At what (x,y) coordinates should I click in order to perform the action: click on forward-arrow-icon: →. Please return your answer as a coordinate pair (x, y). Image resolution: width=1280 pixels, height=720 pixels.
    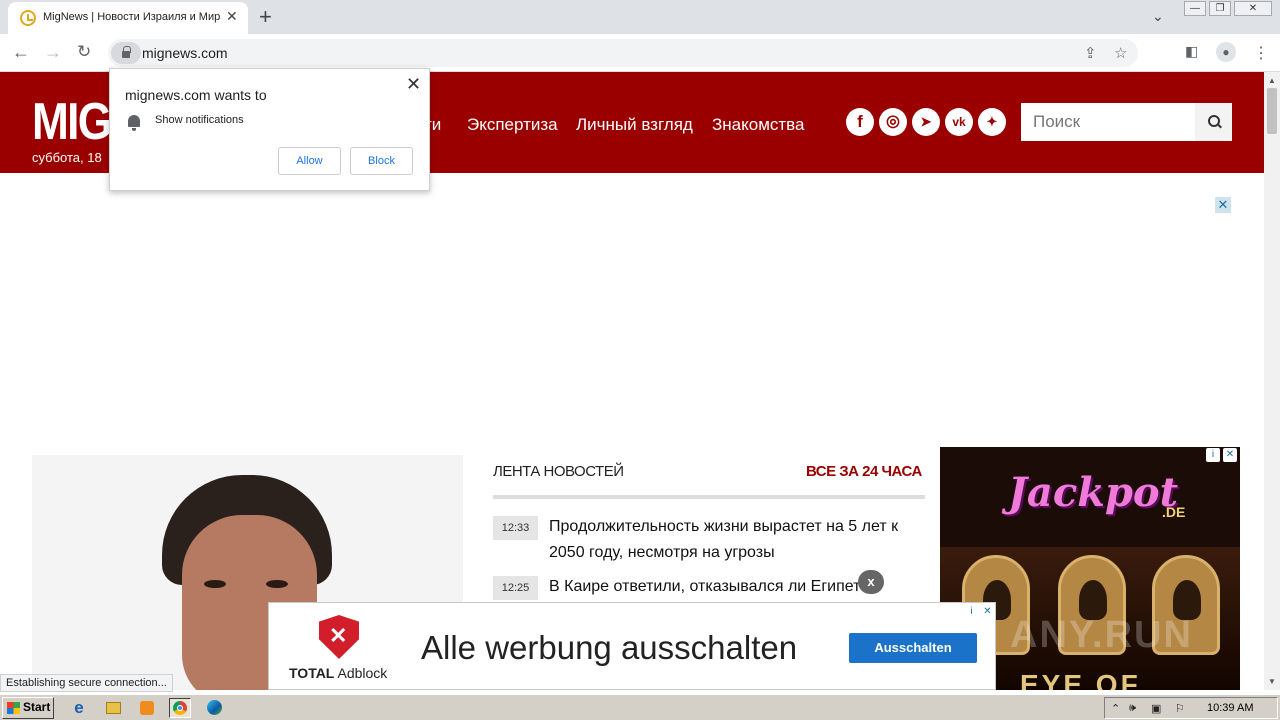
    Looking at the image, I should click on (53, 52).